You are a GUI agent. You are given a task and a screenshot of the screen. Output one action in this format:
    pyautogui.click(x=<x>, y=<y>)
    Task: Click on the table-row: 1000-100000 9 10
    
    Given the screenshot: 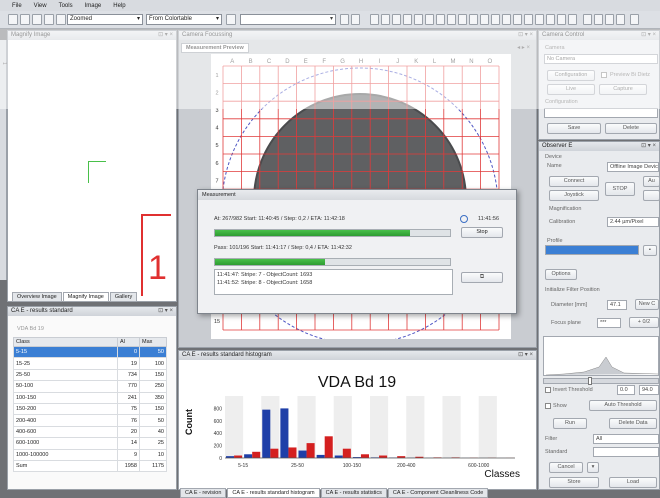 What is the action you would take?
    pyautogui.click(x=90, y=454)
    